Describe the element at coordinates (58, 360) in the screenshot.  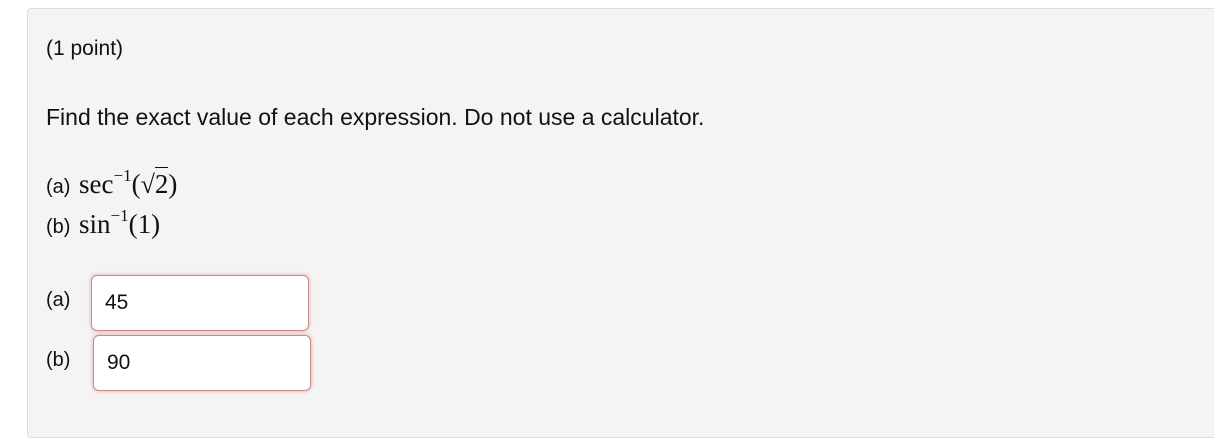
I see `answer-b-label: (b)` at that location.